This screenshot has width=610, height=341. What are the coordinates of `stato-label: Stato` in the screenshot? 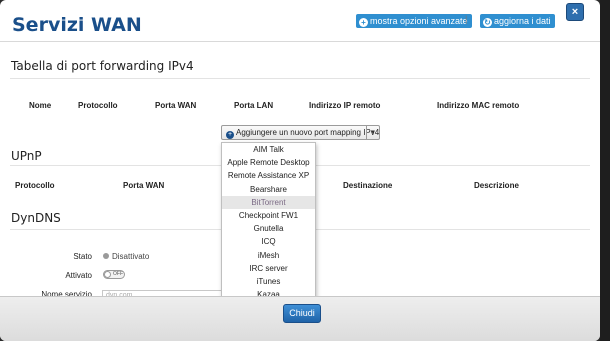 It's located at (82, 256).